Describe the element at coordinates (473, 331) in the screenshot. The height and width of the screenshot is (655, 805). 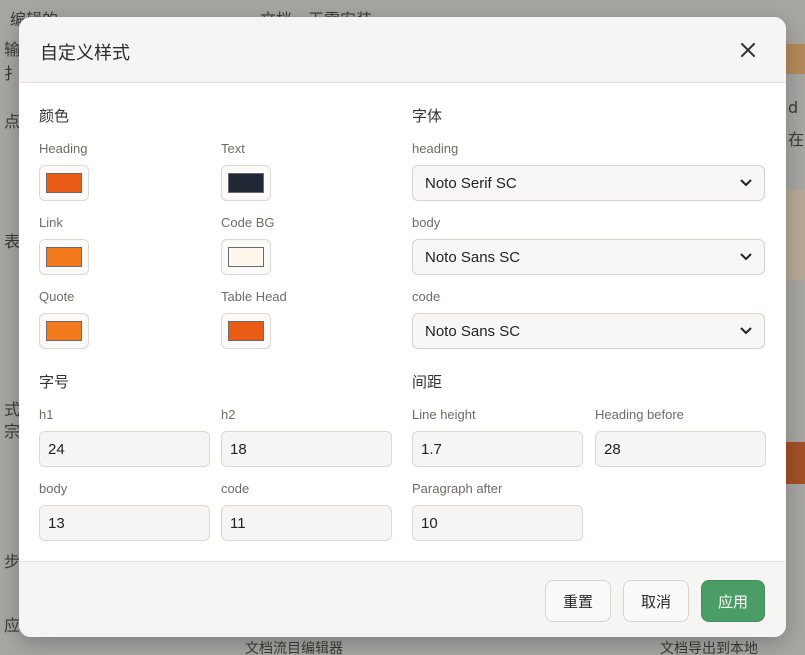
I see `code-font-value: Noto Sans SC` at that location.